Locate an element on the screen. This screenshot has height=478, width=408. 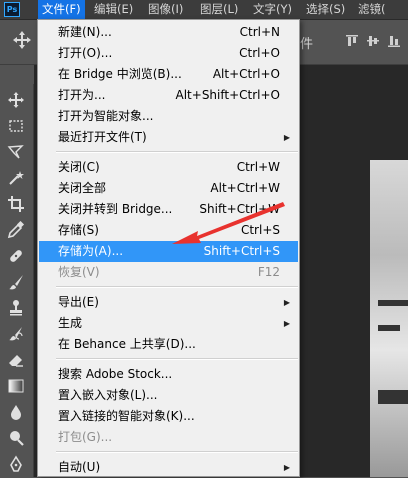
blur-tool is located at coordinates (16, 412).